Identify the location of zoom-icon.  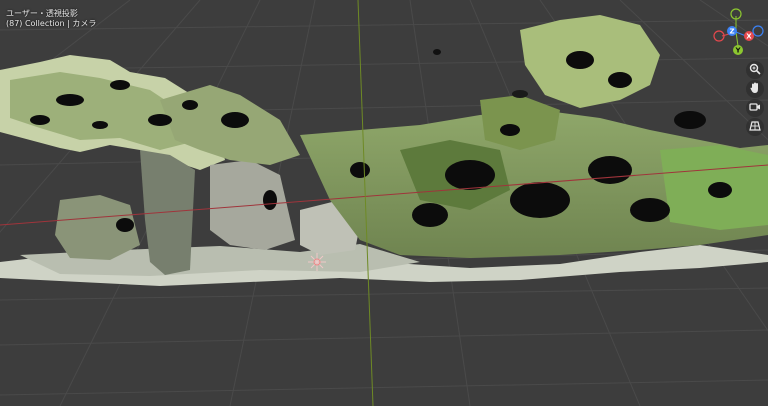
(755, 70).